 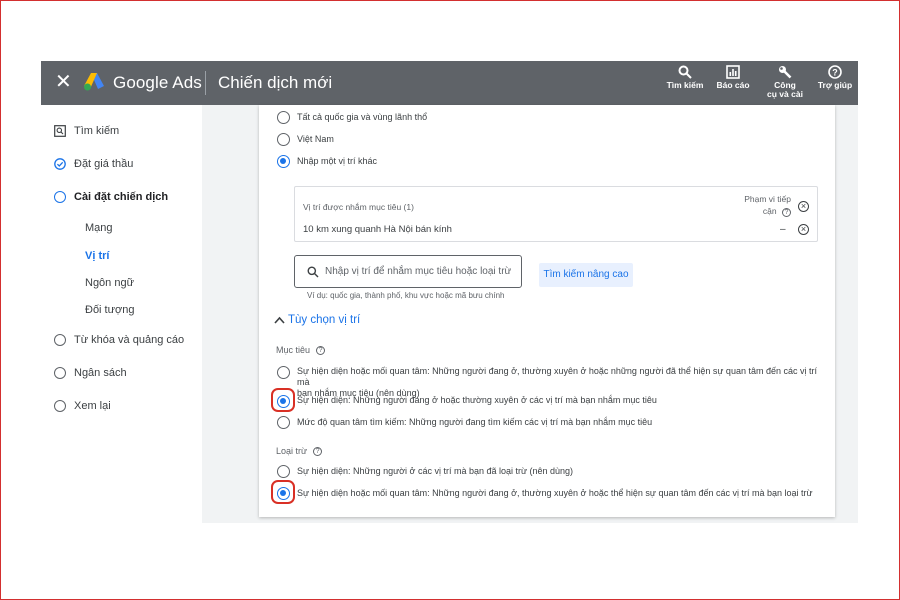 I want to click on target-section-label: Mục tiêu ?, so click(x=301, y=350).